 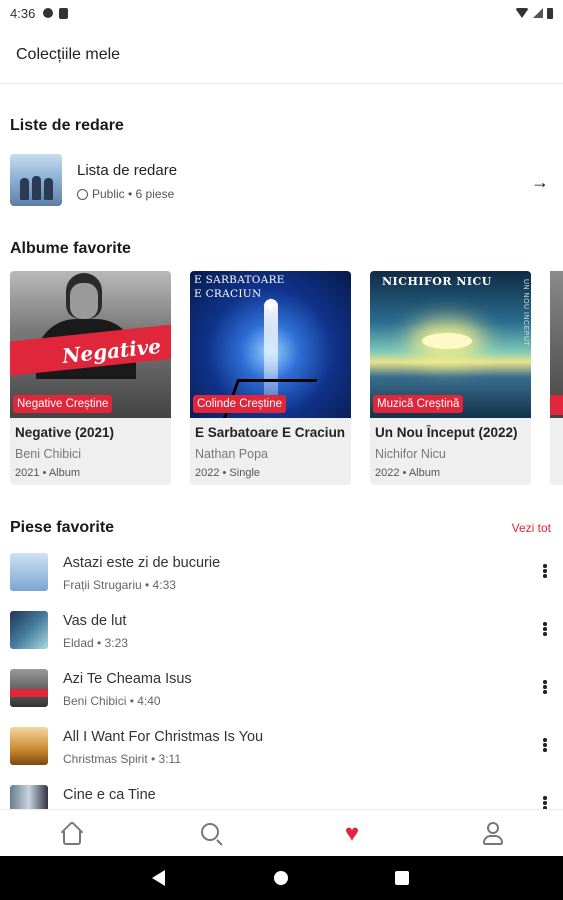 I want to click on favorite-albums-heading: Albume favorite, so click(x=70, y=248).